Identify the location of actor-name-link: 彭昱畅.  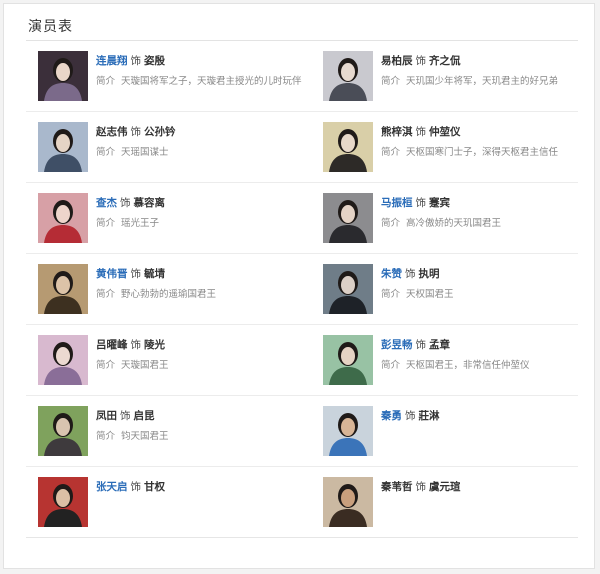
(397, 345).